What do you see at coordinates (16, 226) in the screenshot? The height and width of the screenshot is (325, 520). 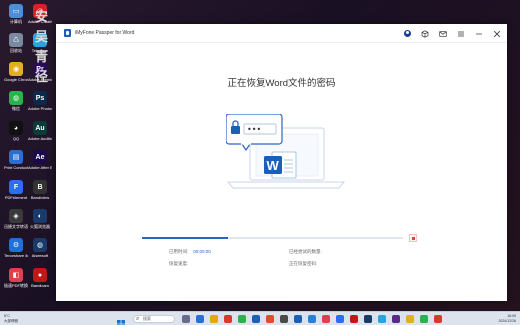 I see `desktop-icon-label: 迅捷文字转语音` at bounding box center [16, 226].